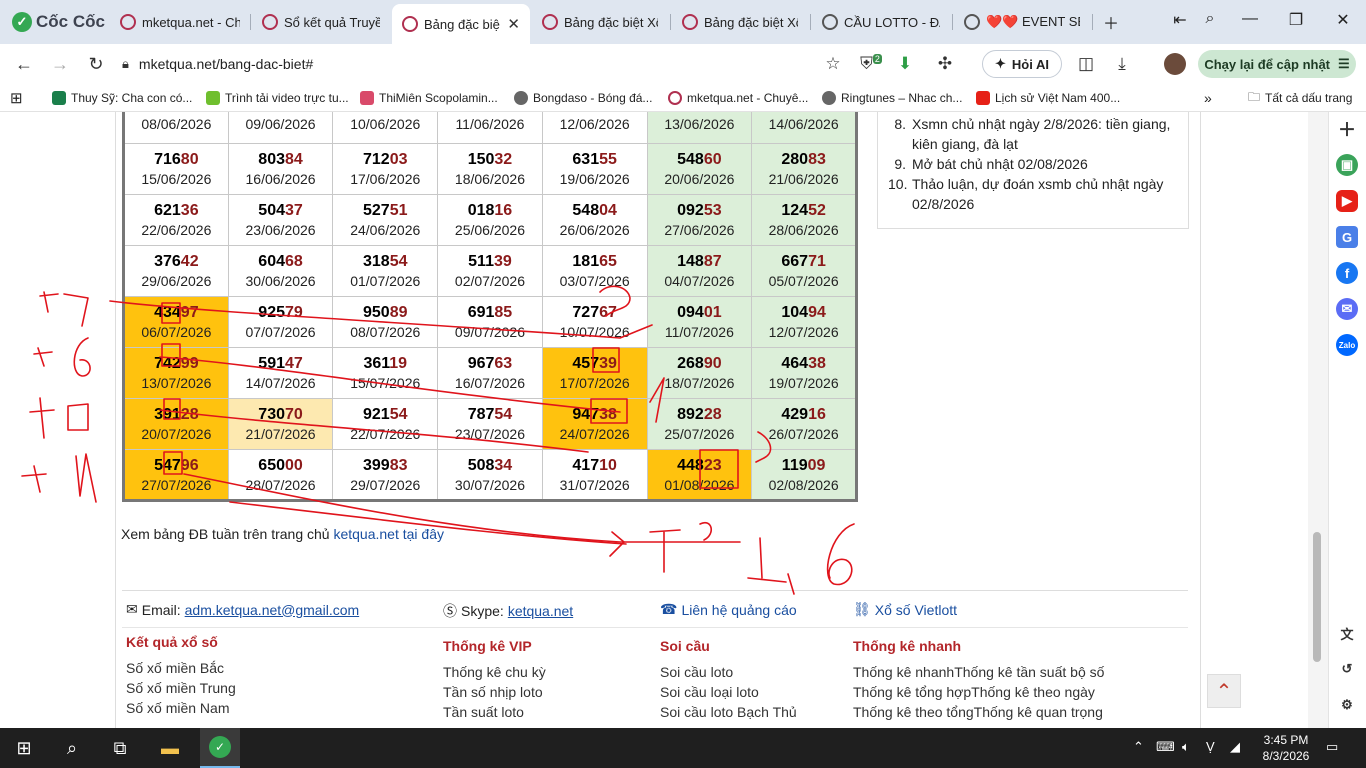 The height and width of the screenshot is (768, 1366). I want to click on reload-icon: ↻, so click(96, 64).